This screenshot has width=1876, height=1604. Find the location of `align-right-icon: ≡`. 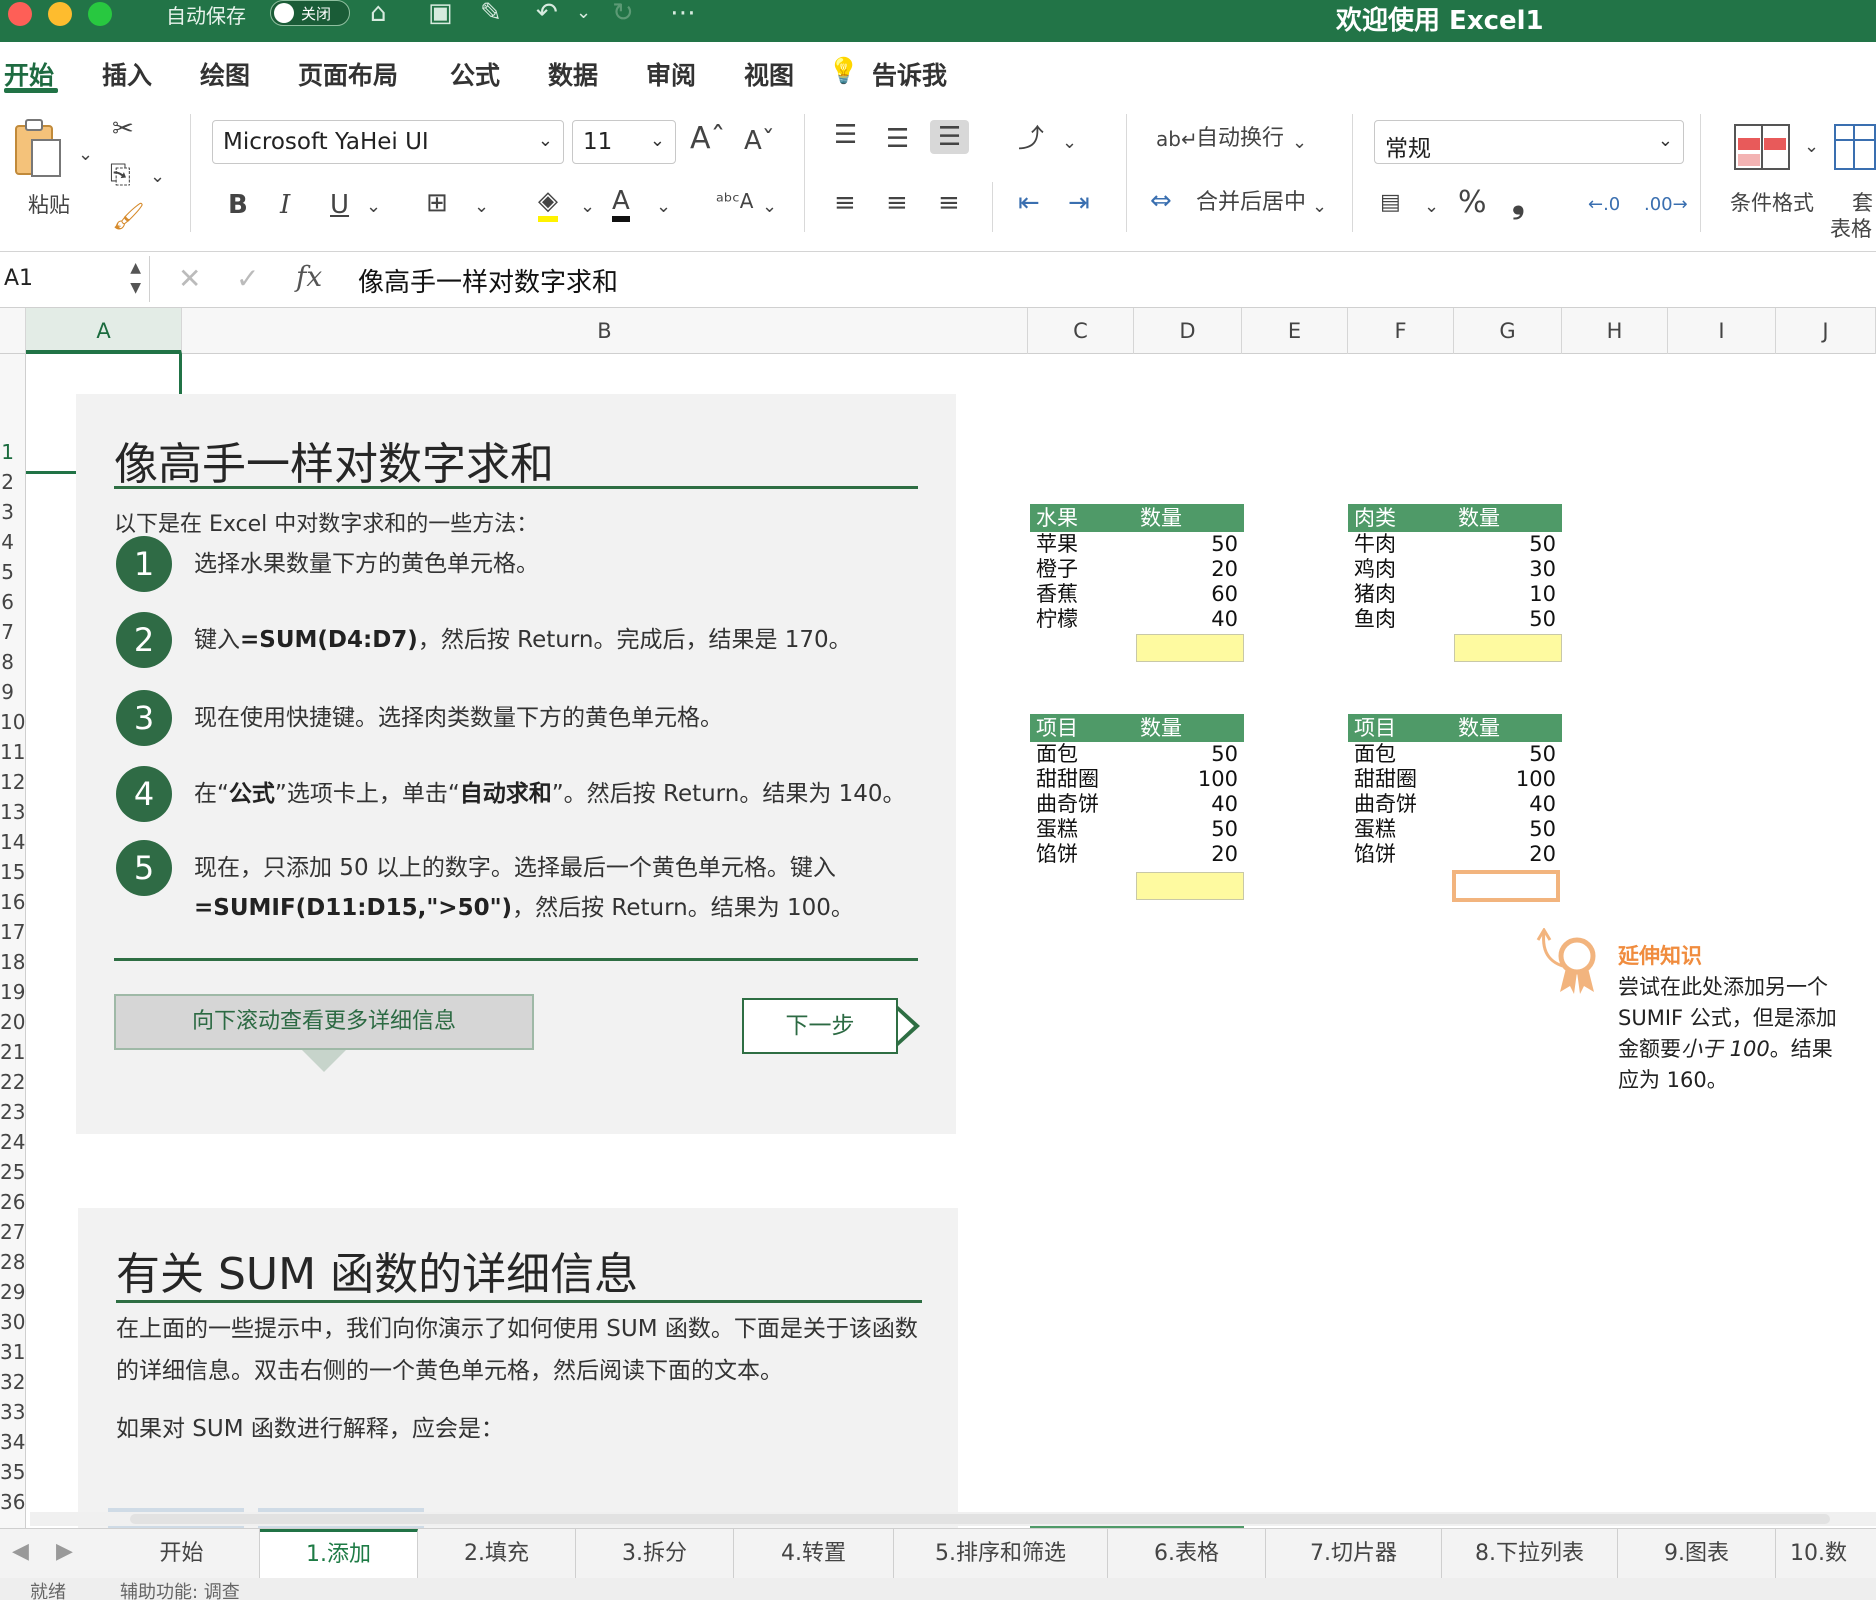

align-right-icon: ≡ is located at coordinates (949, 203).